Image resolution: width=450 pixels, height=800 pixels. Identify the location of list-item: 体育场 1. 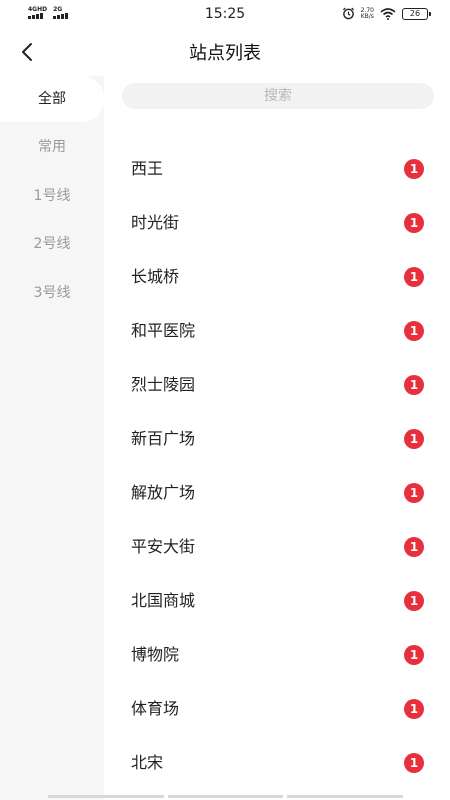
(277, 709).